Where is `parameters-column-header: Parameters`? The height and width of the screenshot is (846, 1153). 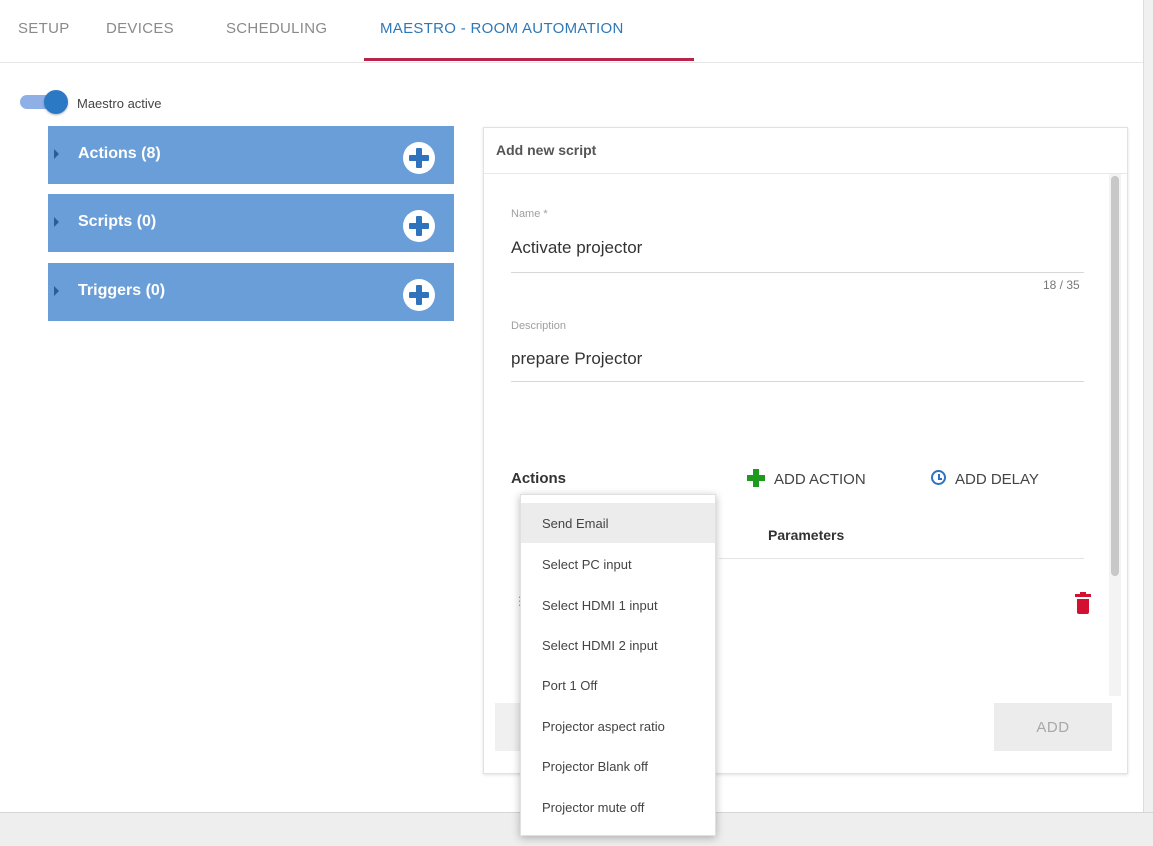
parameters-column-header: Parameters is located at coordinates (806, 535).